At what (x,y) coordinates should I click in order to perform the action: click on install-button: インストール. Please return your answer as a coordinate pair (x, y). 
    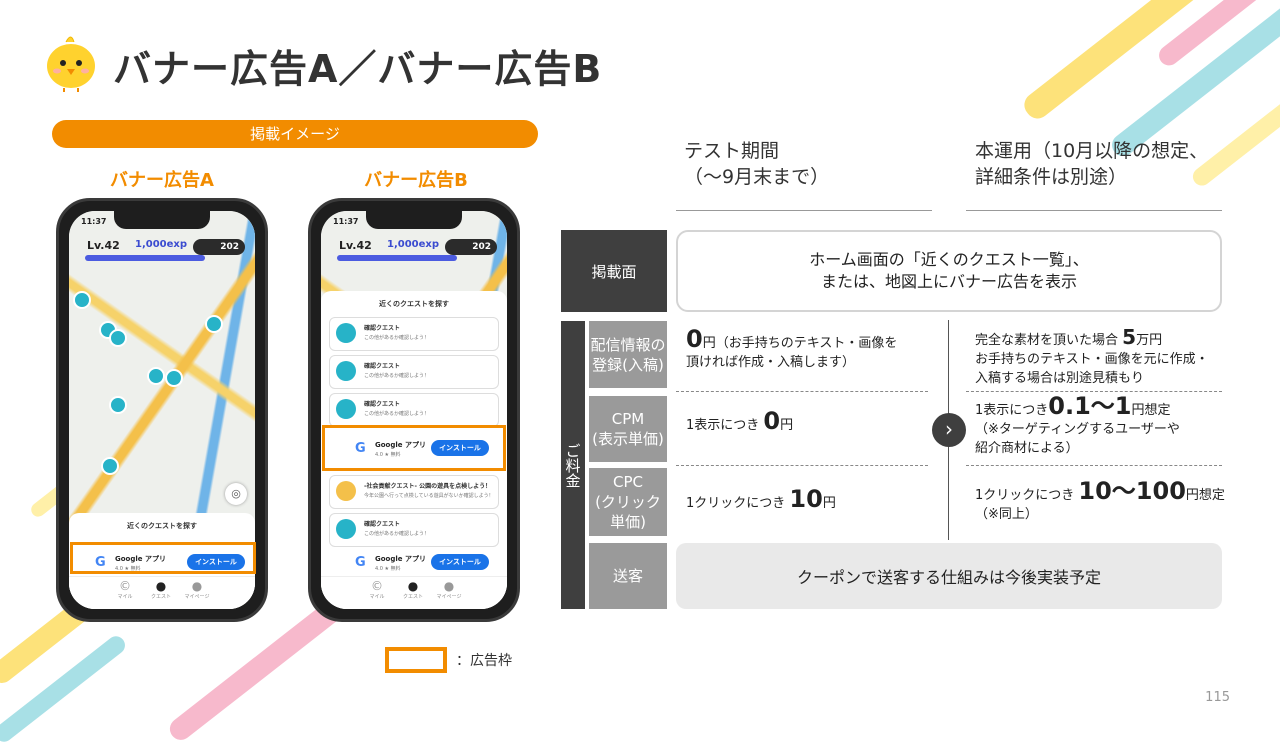
    Looking at the image, I should click on (460, 562).